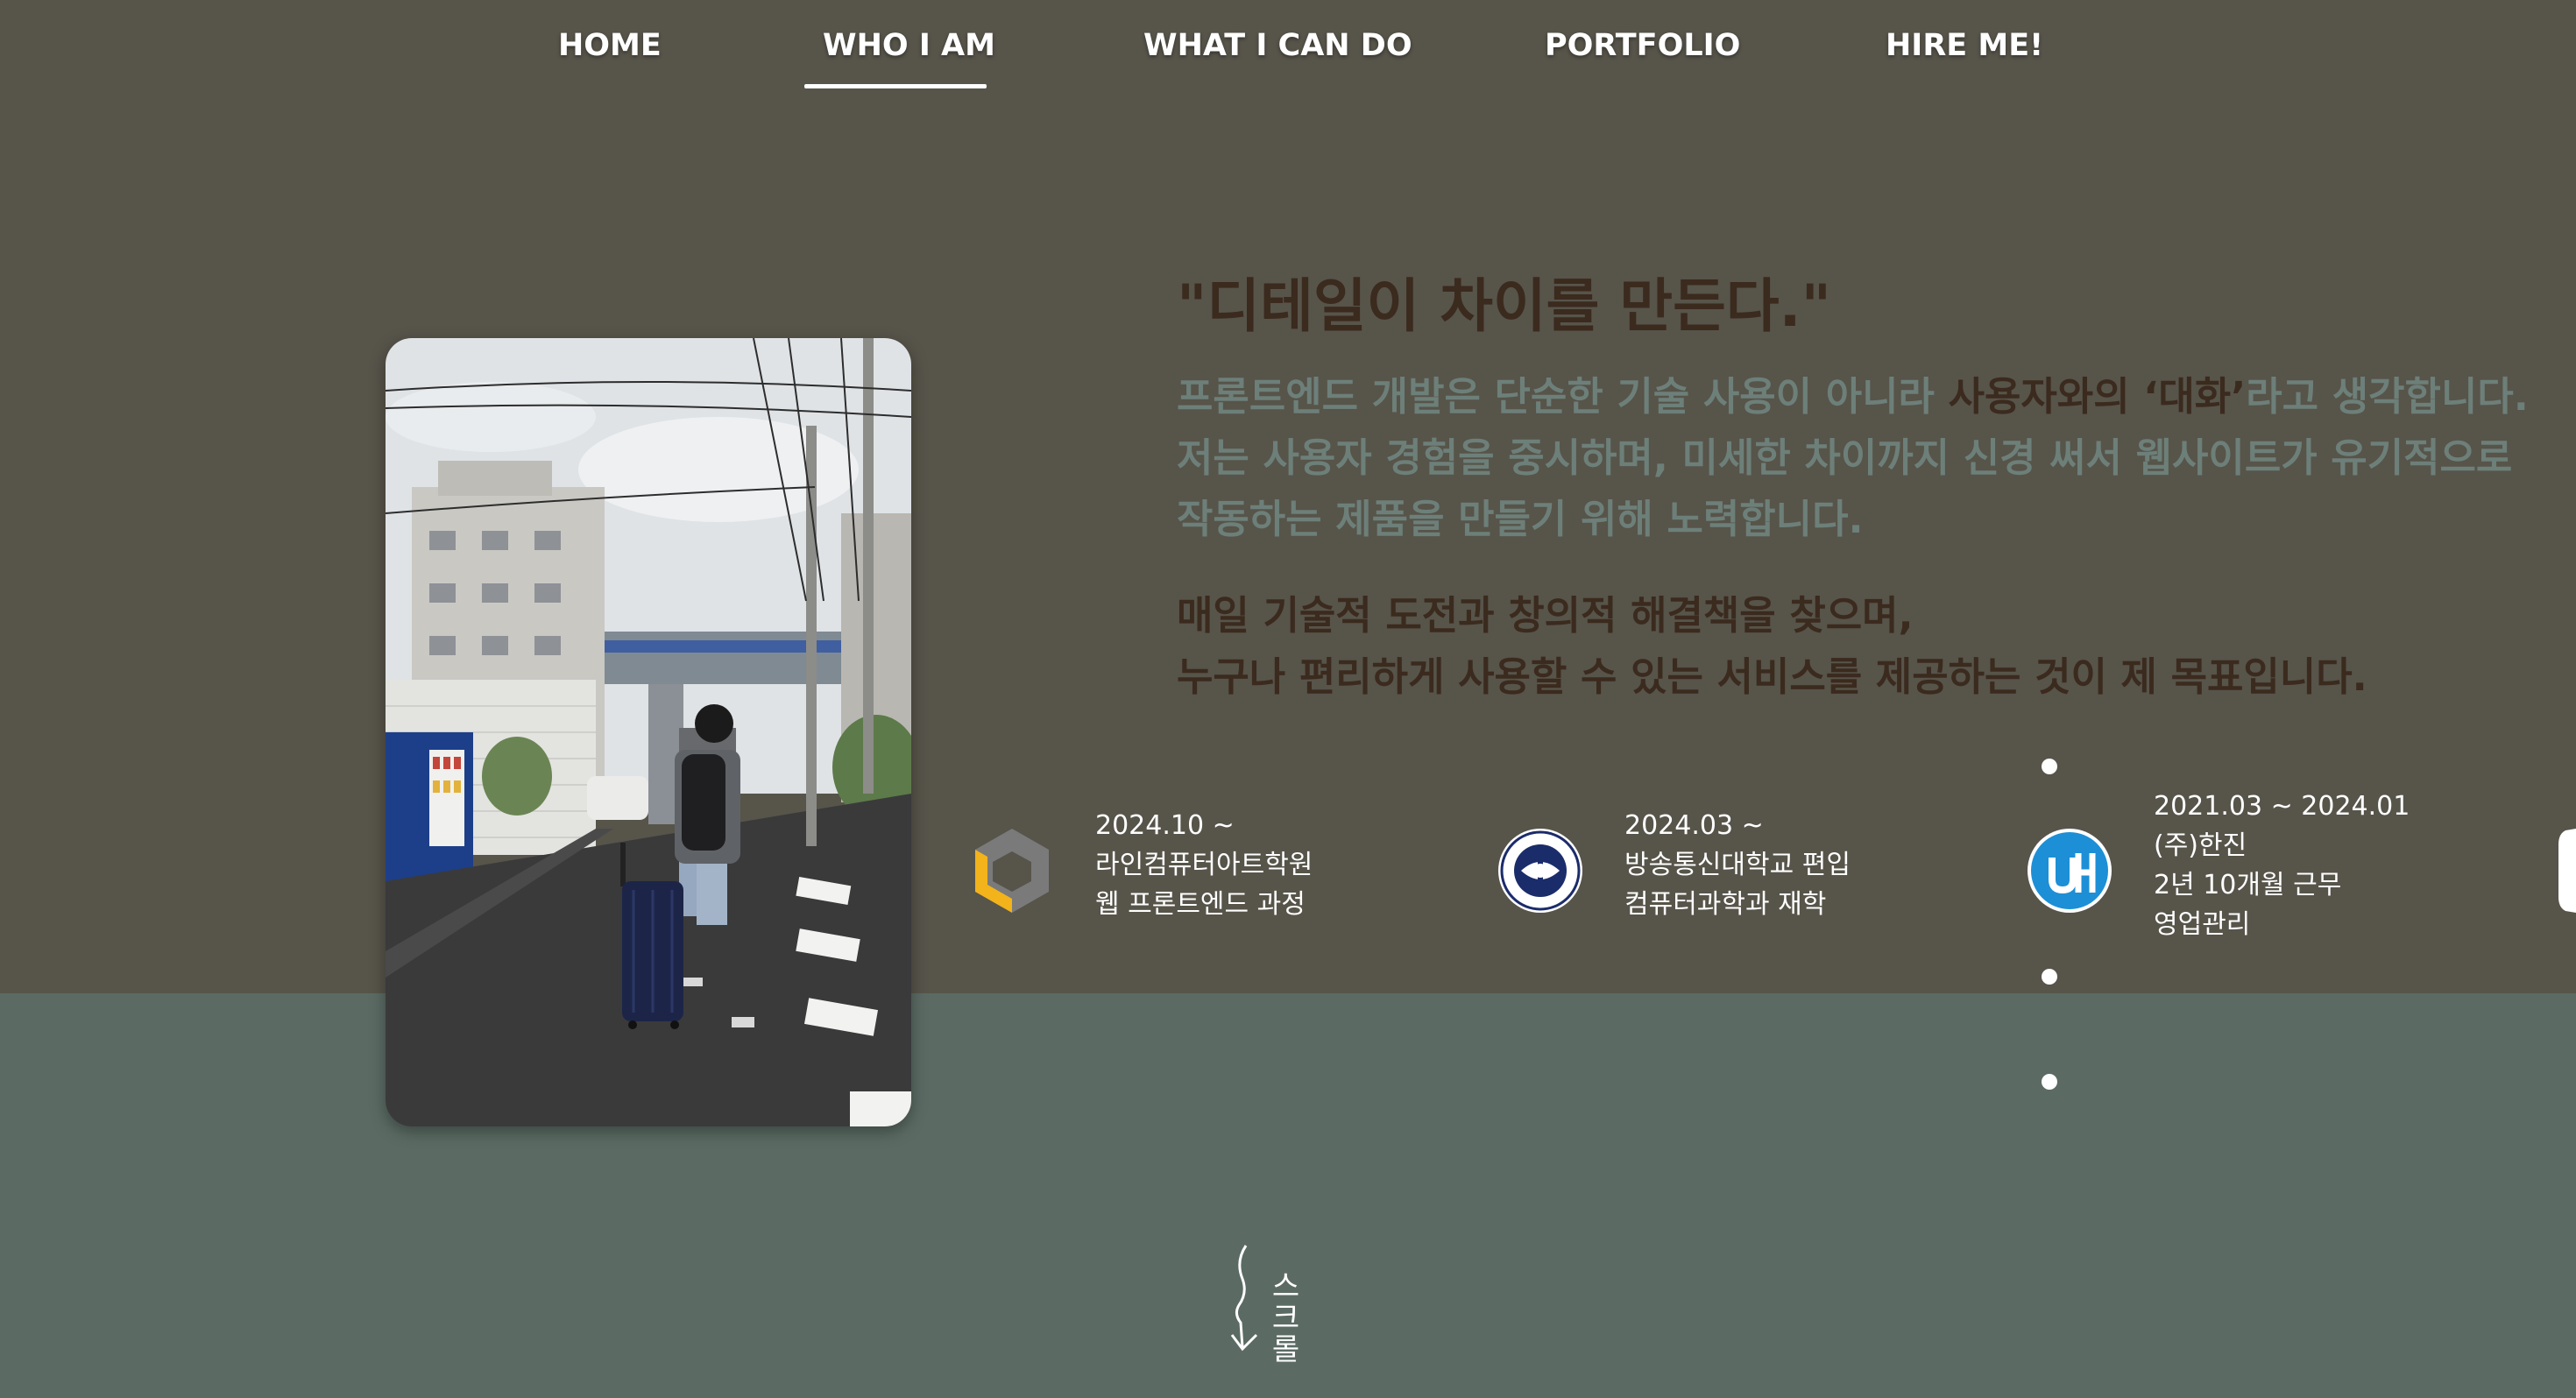 The width and height of the screenshot is (2576, 1398). I want to click on nav-active-underline, so click(895, 86).